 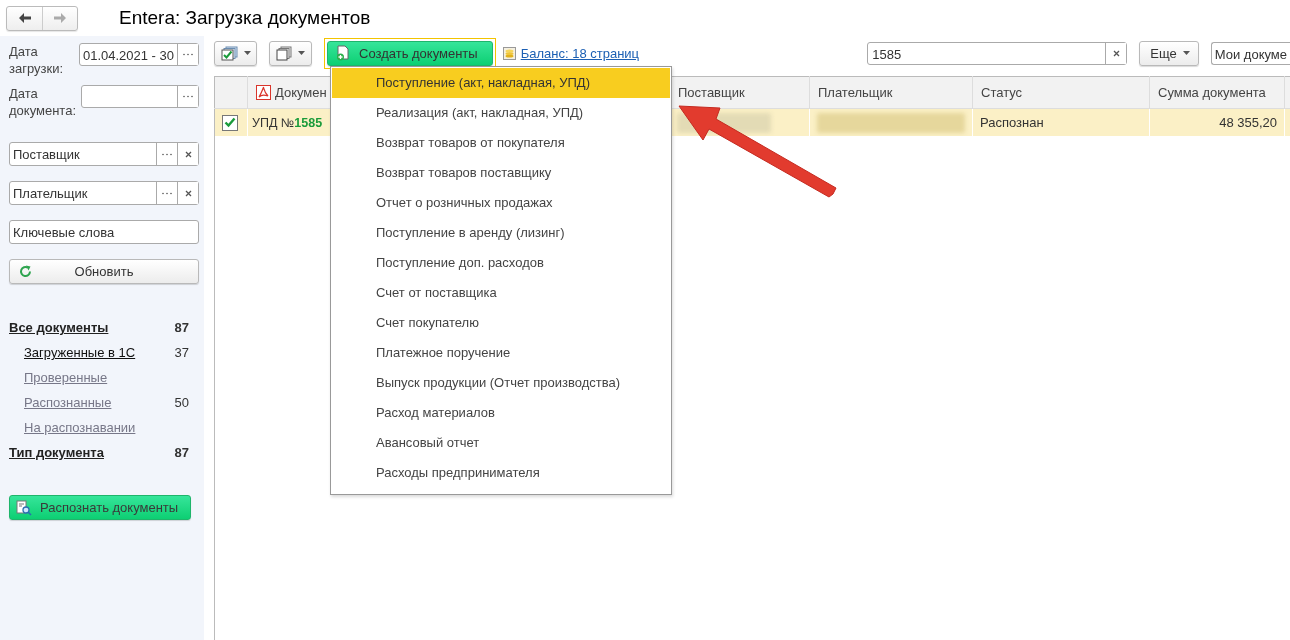 What do you see at coordinates (37, 60) in the screenshot?
I see `field-label: Дата загрузки:` at bounding box center [37, 60].